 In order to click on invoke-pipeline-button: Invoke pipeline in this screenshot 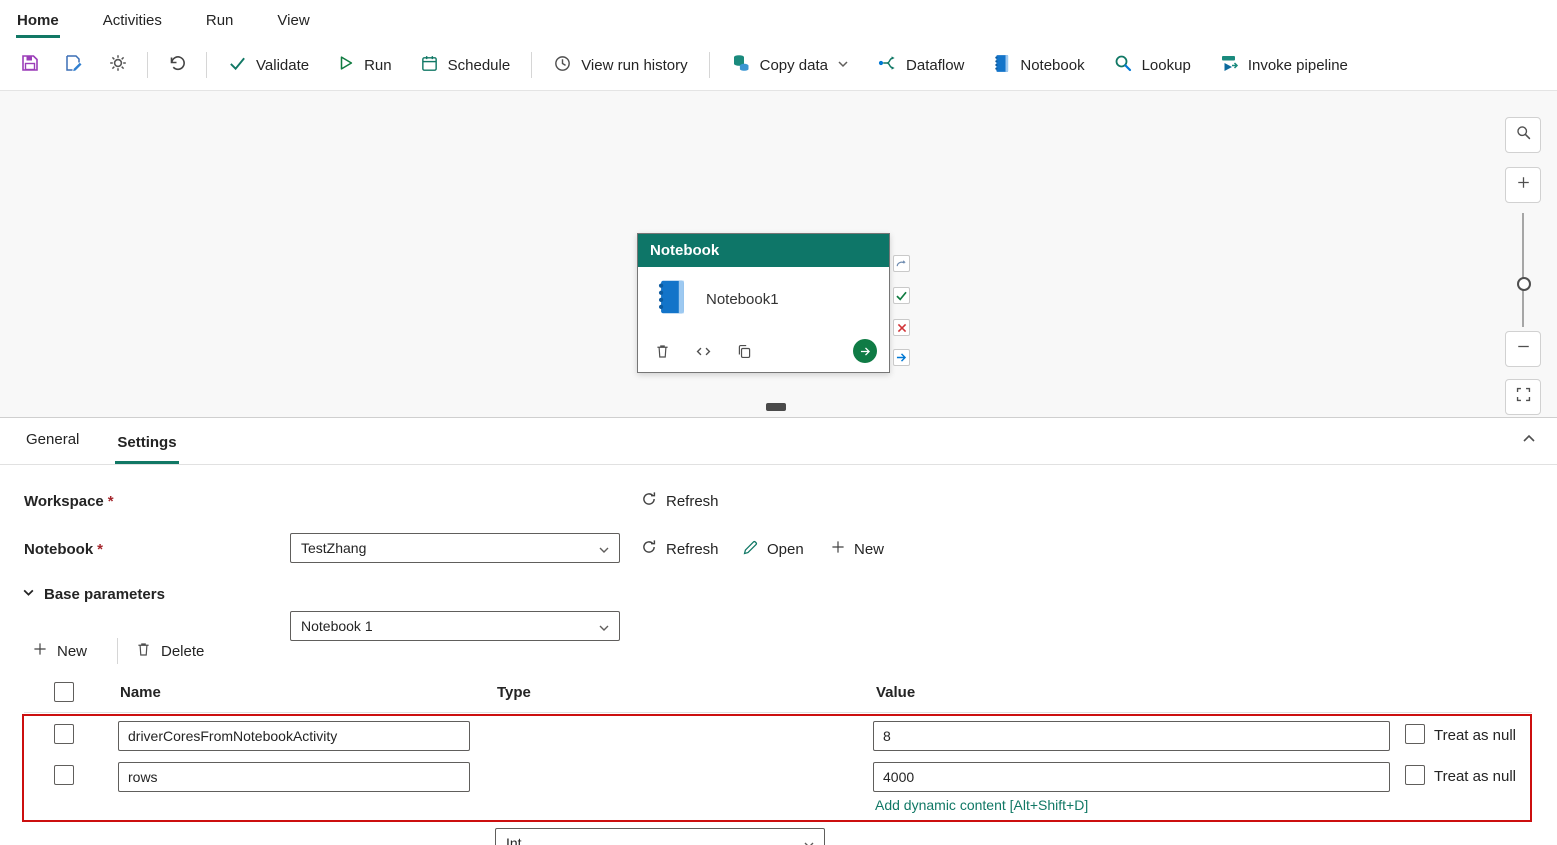, I will do `click(1283, 65)`.